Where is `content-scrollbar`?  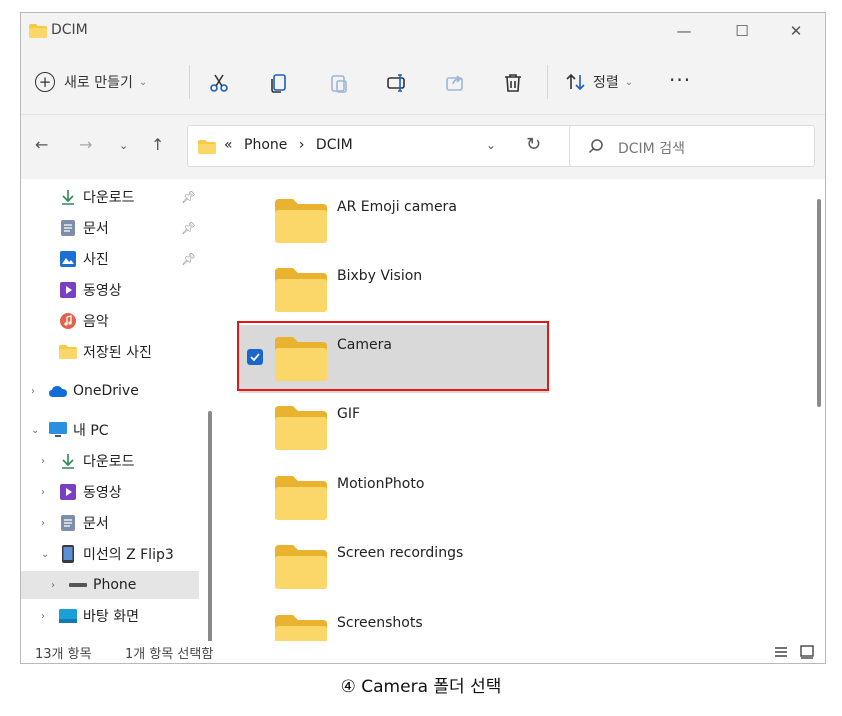 content-scrollbar is located at coordinates (819, 303).